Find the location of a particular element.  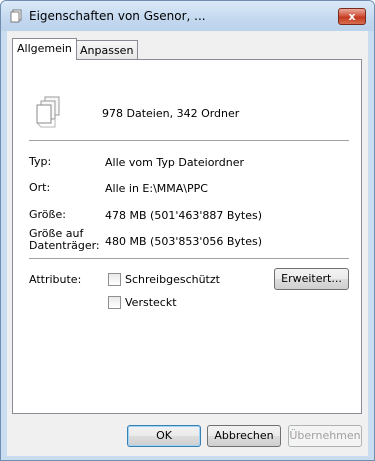

item-count-summary: 978 Dateien, 342 Ordner is located at coordinates (171, 113).